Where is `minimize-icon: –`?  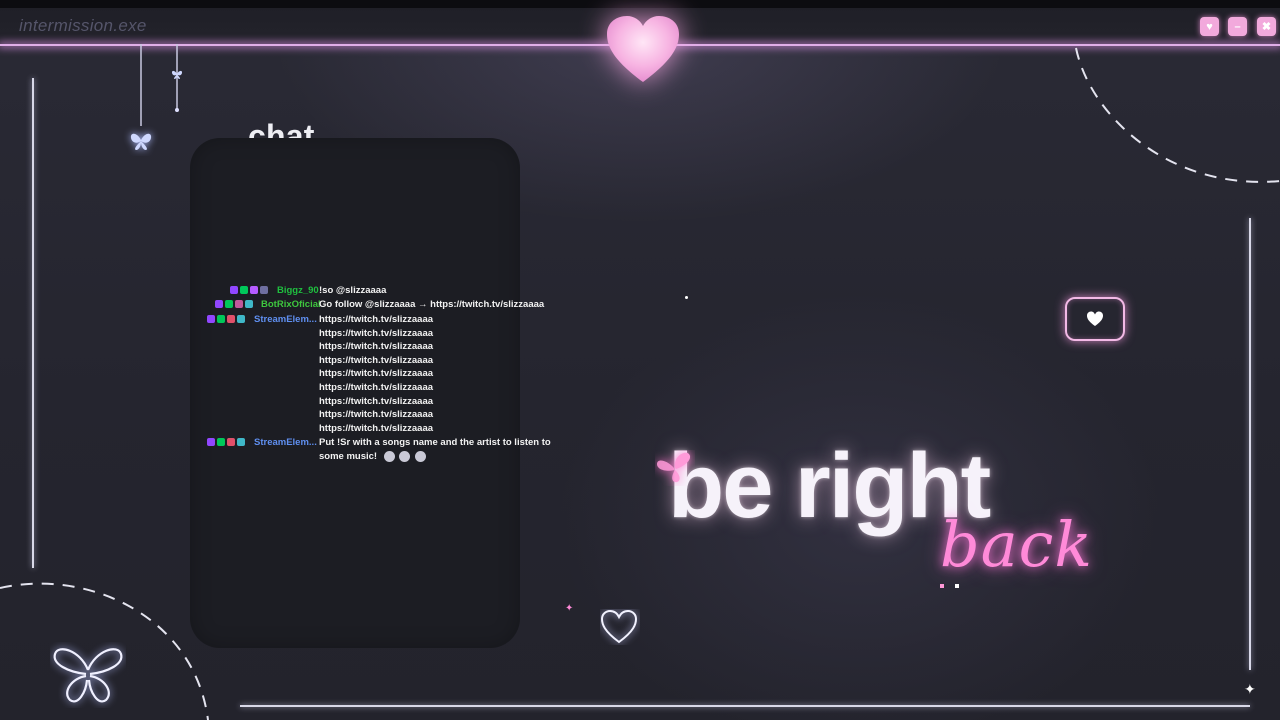
minimize-icon: – is located at coordinates (1237, 26).